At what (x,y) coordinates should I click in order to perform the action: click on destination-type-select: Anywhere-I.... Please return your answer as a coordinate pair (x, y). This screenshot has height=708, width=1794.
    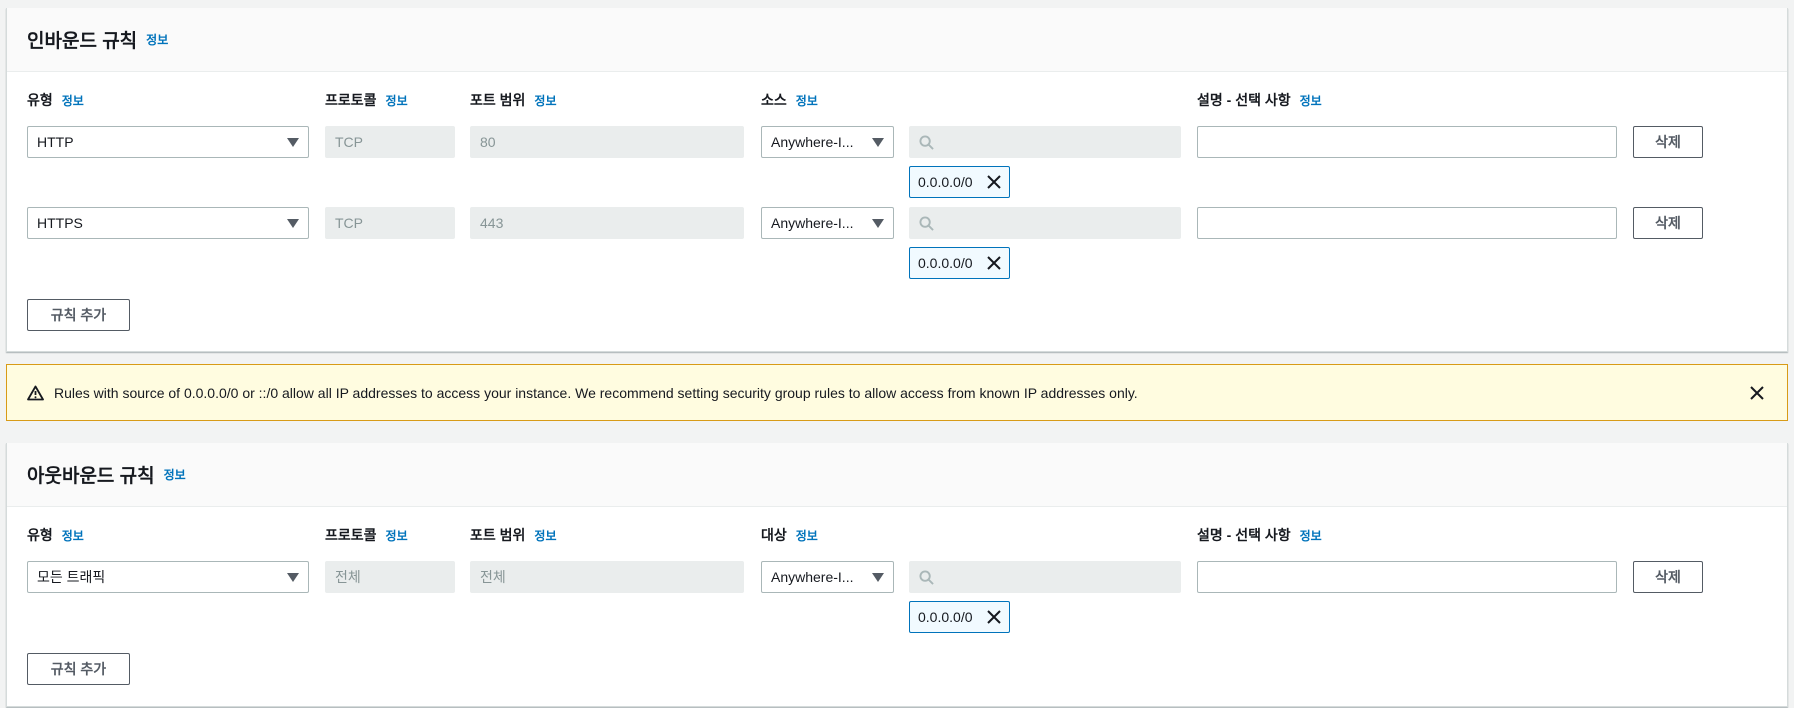
    Looking at the image, I should click on (827, 577).